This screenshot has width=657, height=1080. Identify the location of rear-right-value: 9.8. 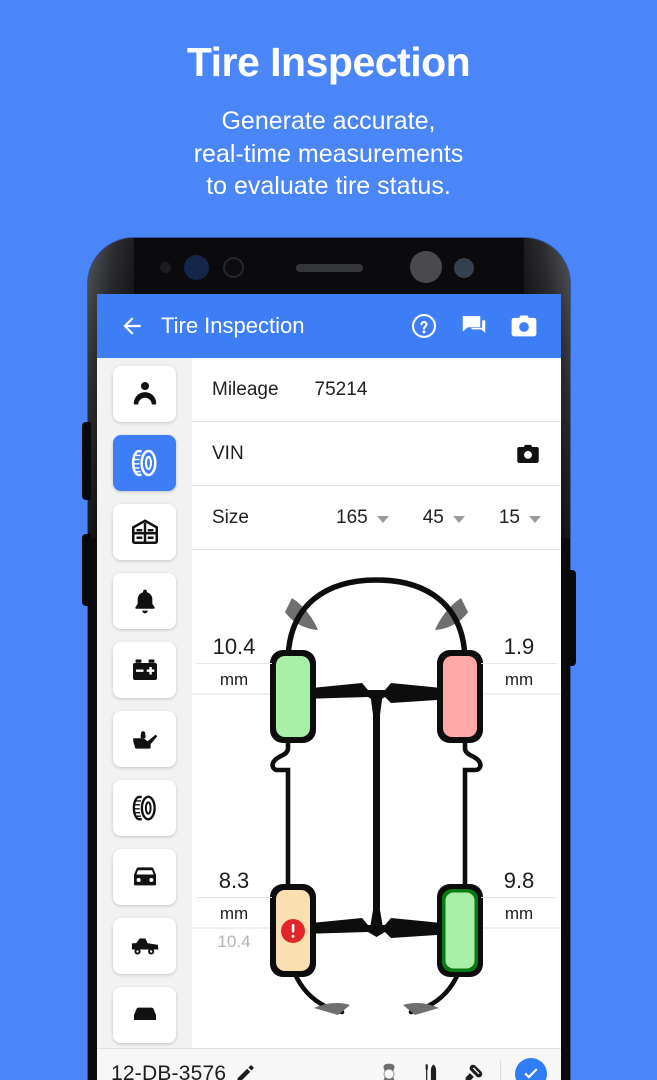
(519, 880).